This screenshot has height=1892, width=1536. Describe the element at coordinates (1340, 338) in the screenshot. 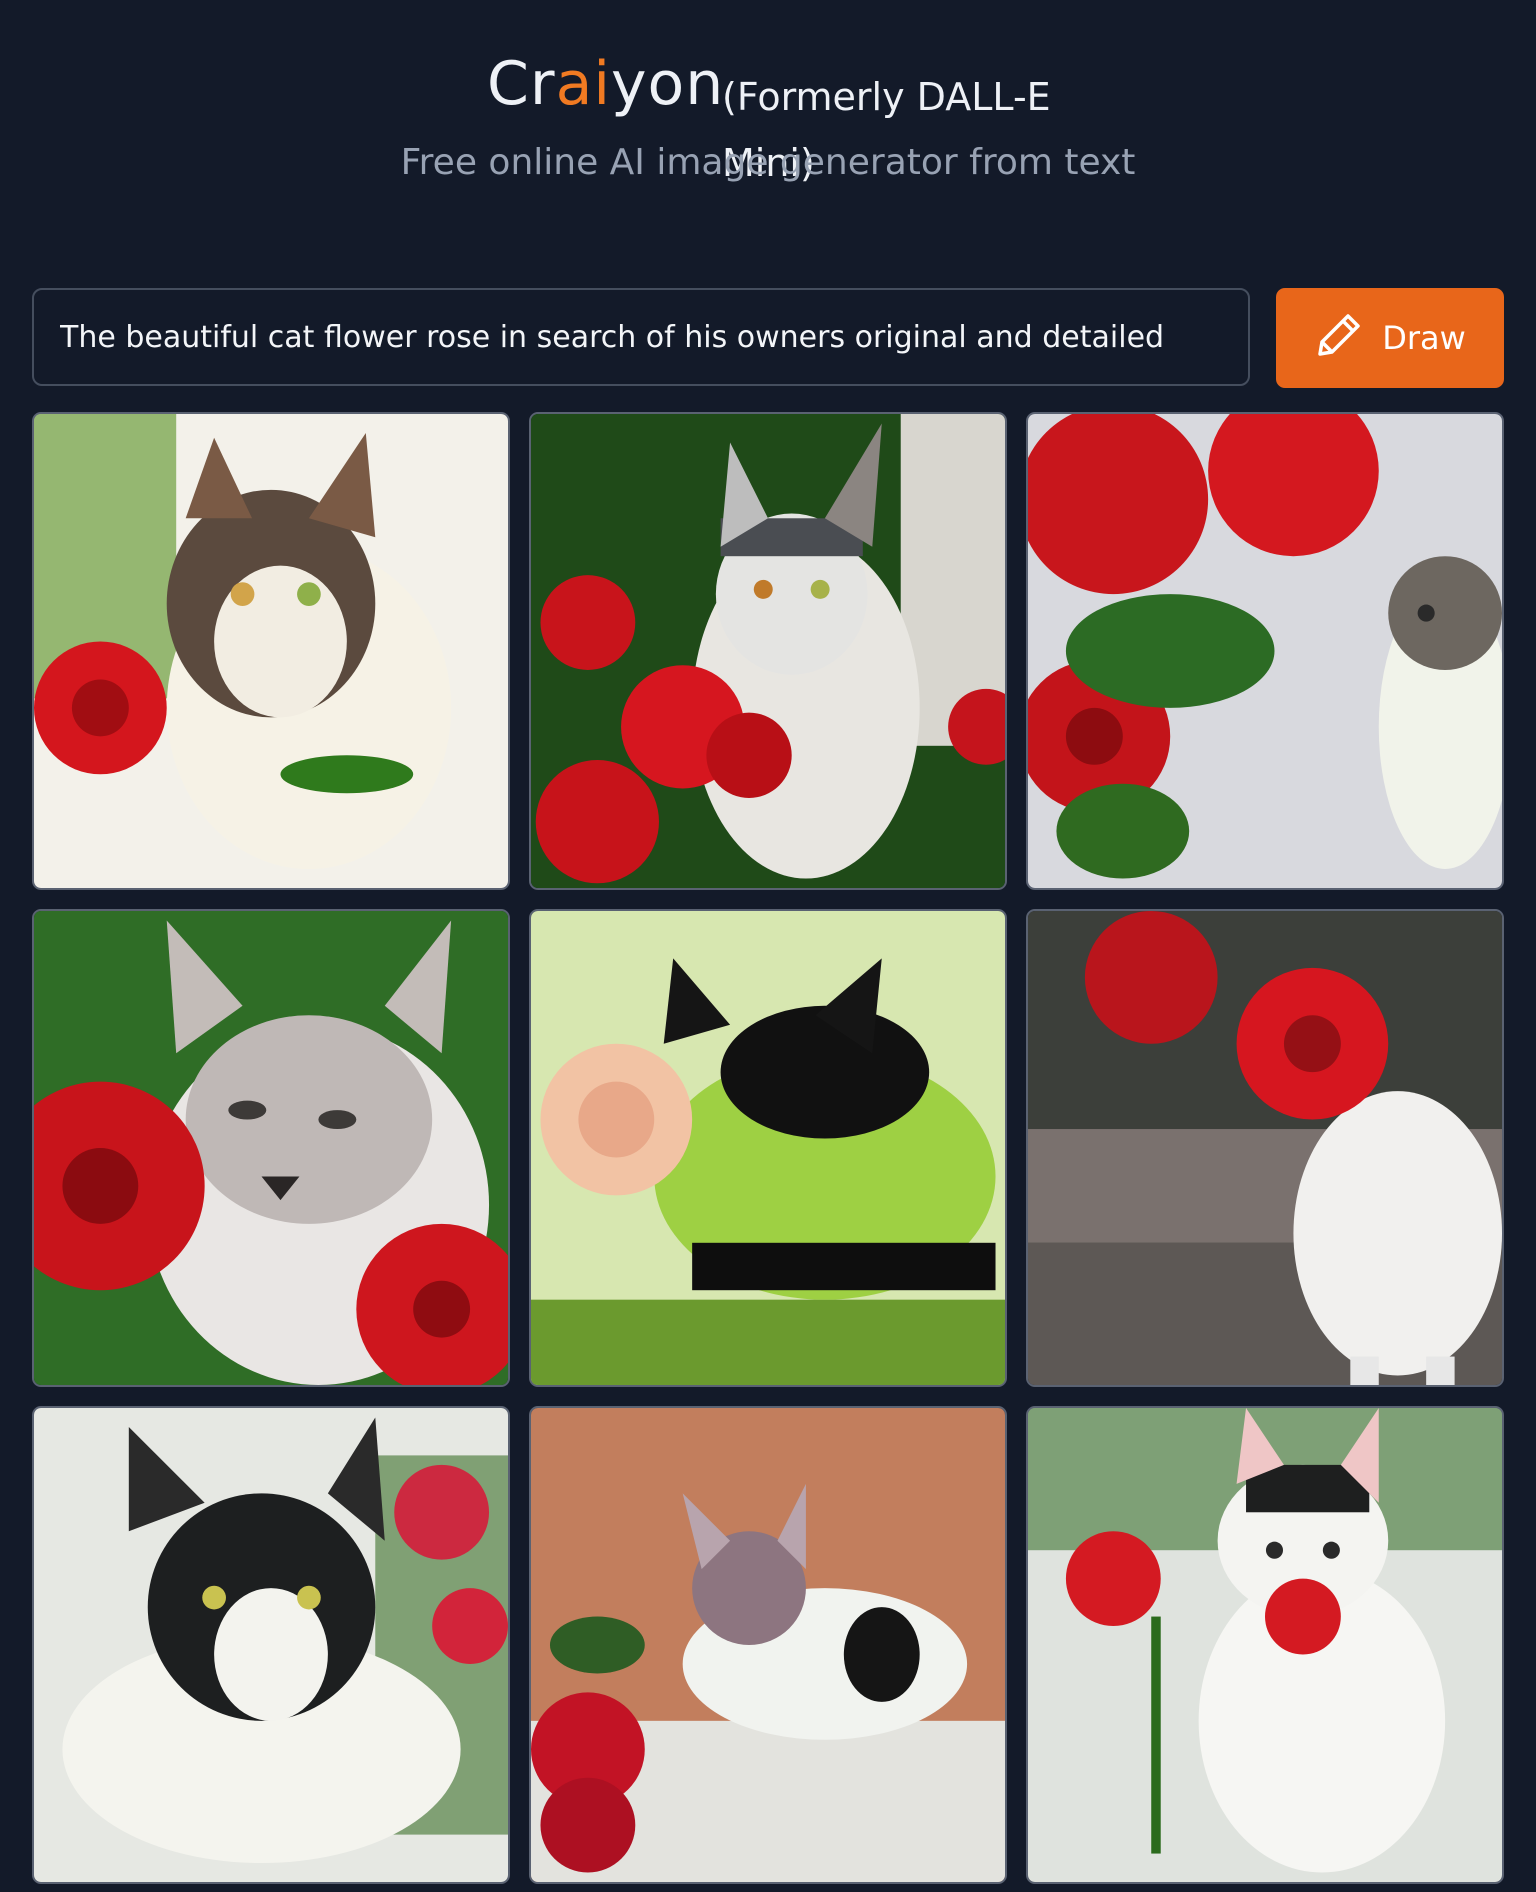

I see `pencil-icon` at that location.